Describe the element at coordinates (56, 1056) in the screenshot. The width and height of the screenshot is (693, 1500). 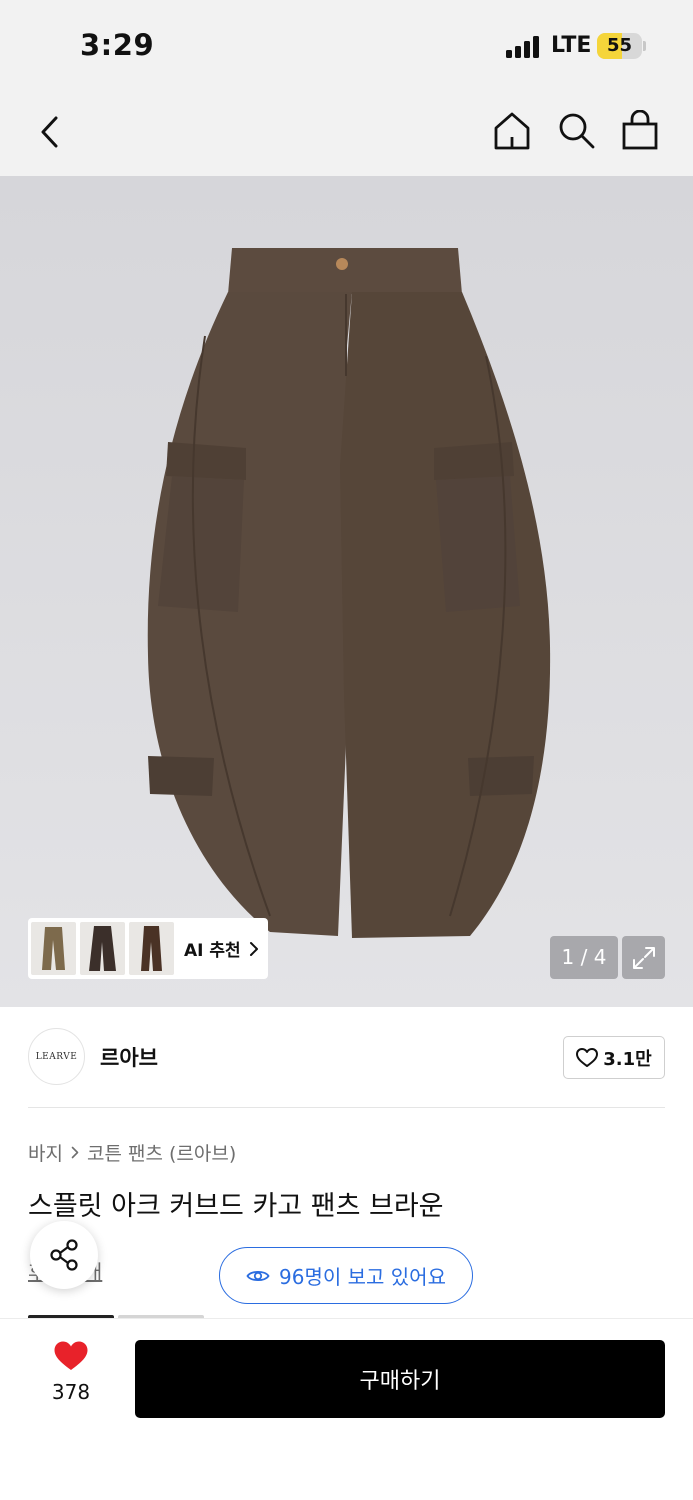
I see `brand-logo: LEARVE` at that location.